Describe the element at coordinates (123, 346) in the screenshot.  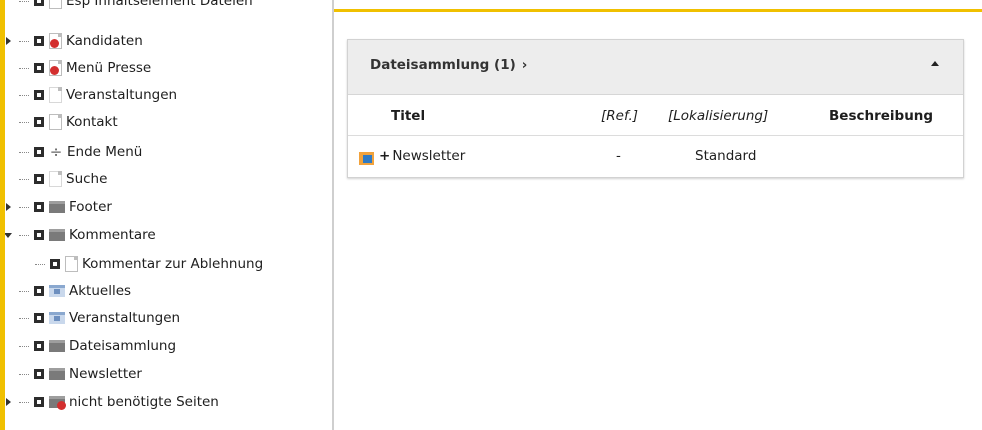
I see `tree-item-label: Dateisammlung` at that location.